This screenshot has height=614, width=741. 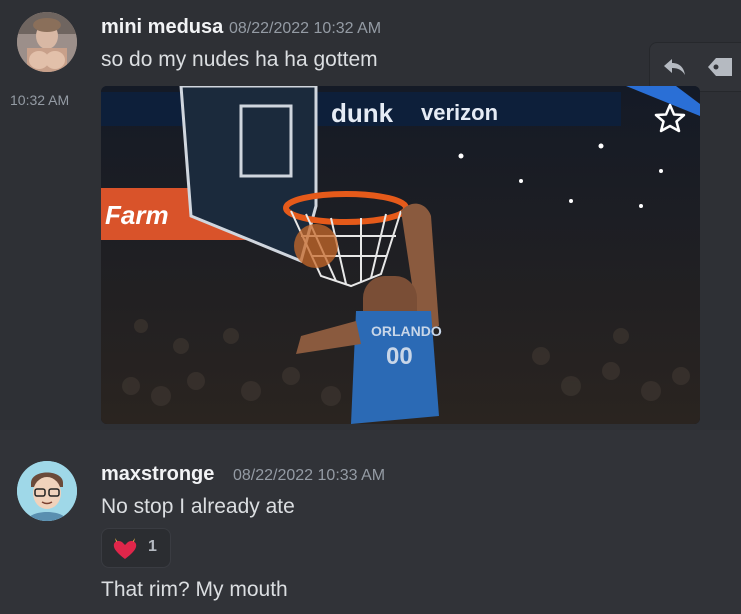 What do you see at coordinates (459, 112) in the screenshot?
I see `gif-banner-brand: verizon` at bounding box center [459, 112].